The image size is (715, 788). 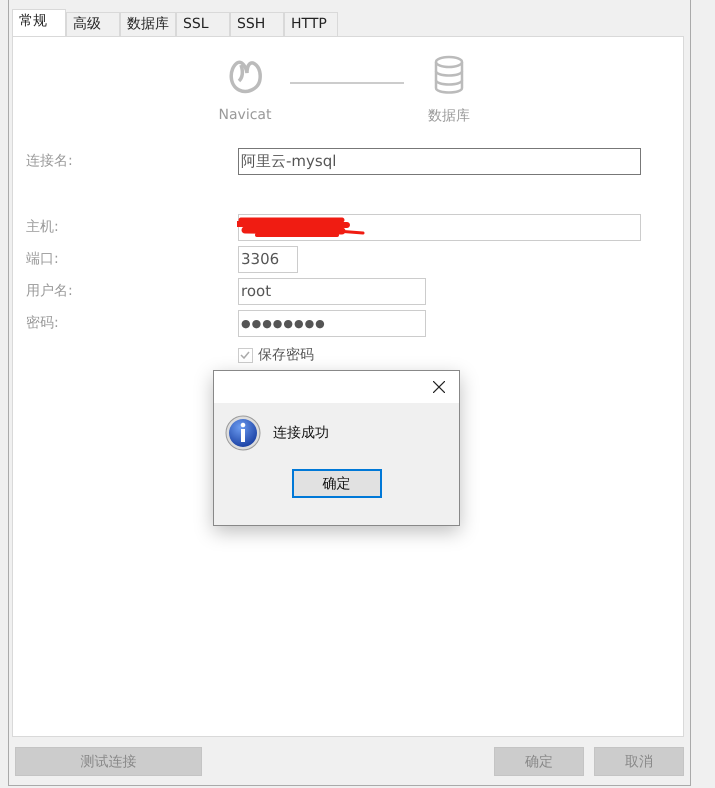 I want to click on target-label: 数据库, so click(x=449, y=116).